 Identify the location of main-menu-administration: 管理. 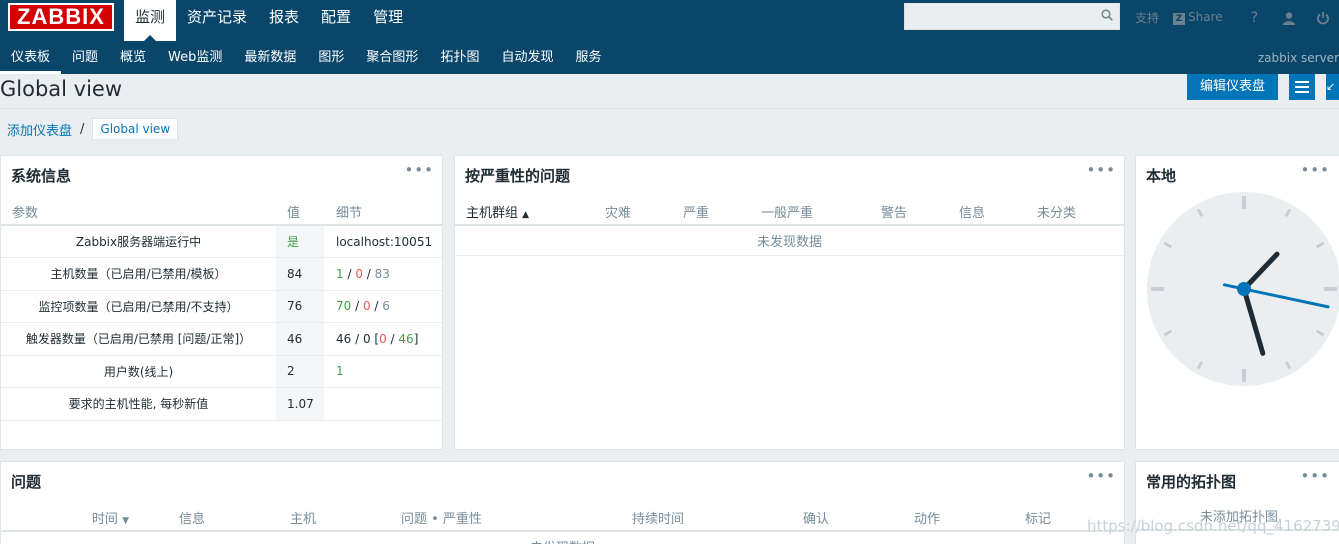
(388, 20).